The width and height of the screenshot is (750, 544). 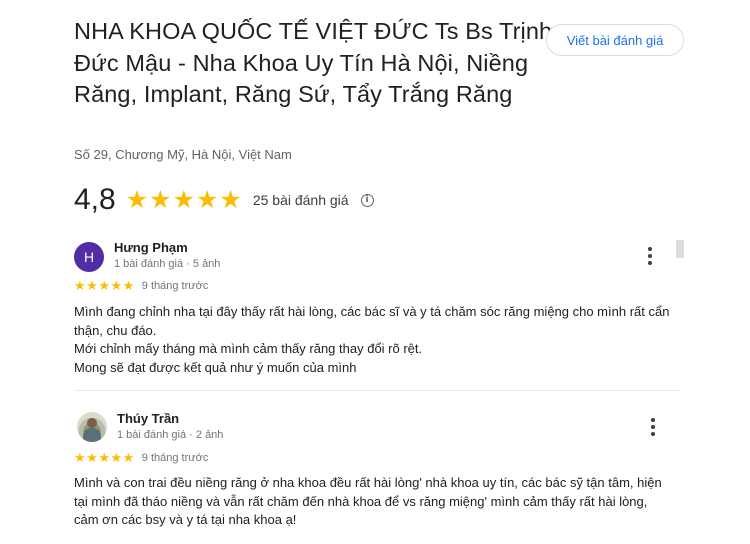 I want to click on reviewer-name: Hưng Phạm, so click(x=151, y=247).